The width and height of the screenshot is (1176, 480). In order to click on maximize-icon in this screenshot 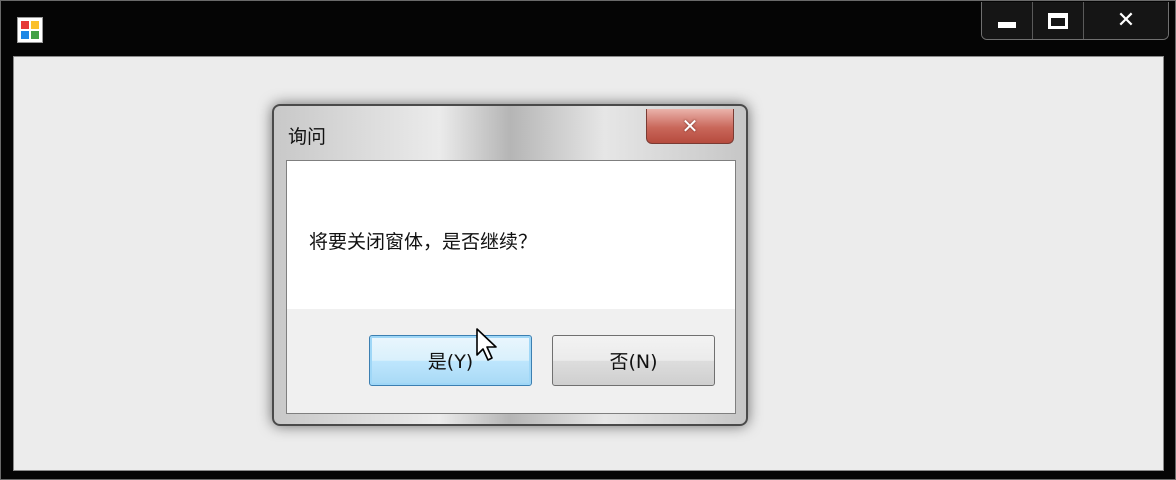, I will do `click(1058, 20)`.